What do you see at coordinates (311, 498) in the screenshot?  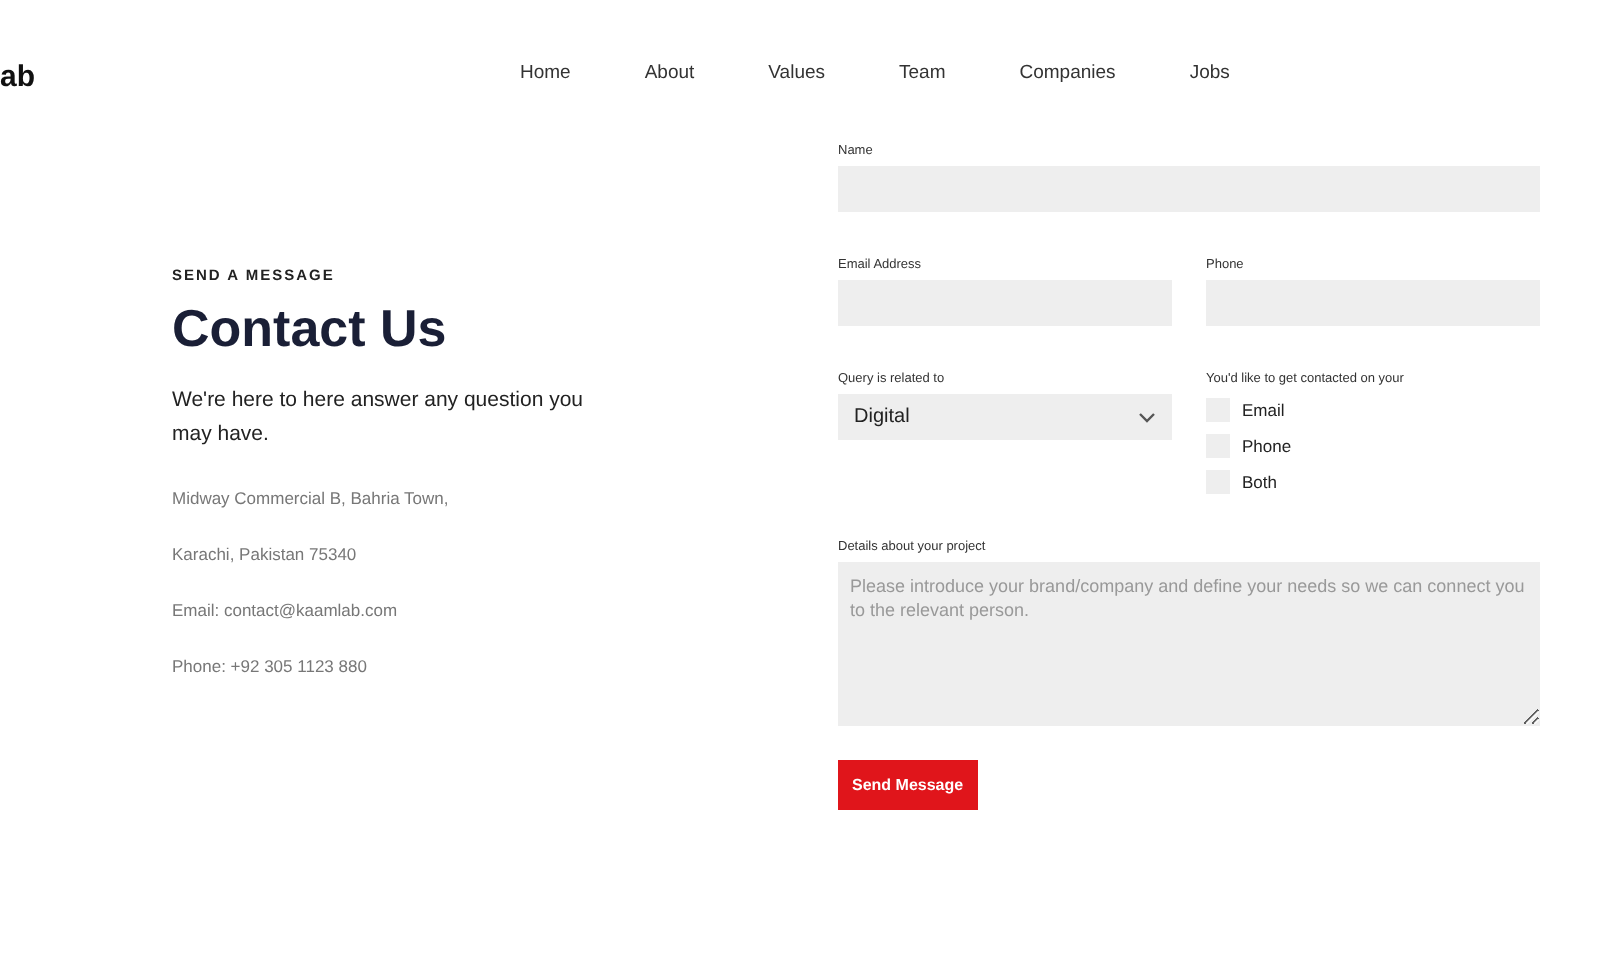 I see `address-text: Midway Commercial B, Bahria Town,` at bounding box center [311, 498].